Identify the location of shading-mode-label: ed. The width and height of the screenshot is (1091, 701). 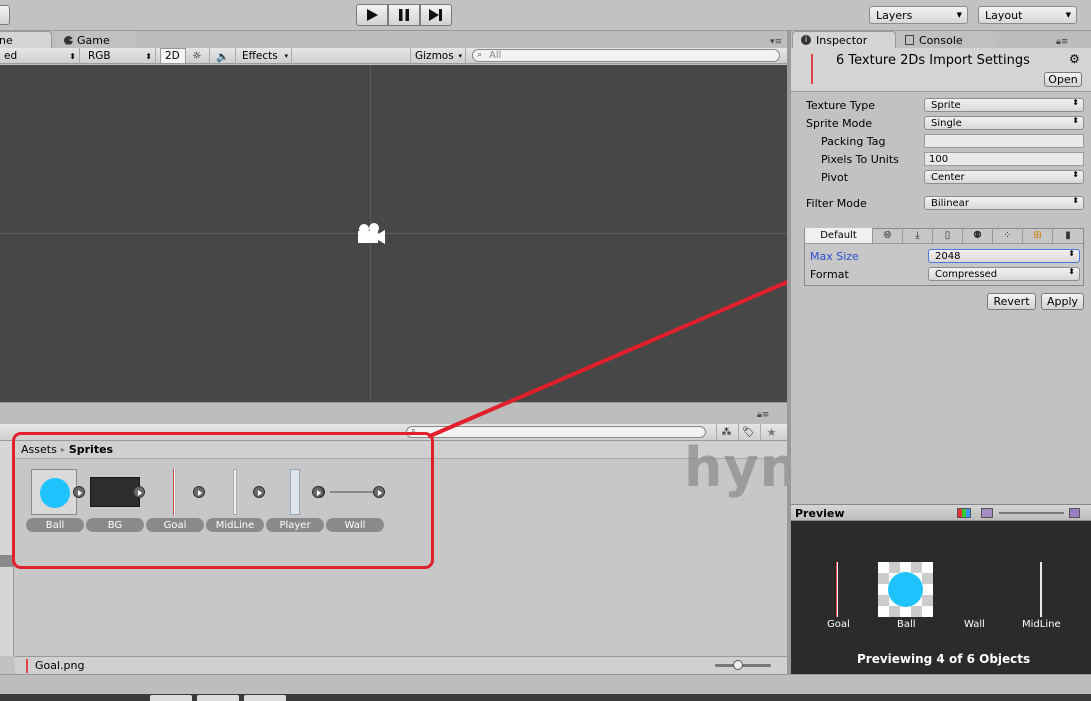
(11, 56).